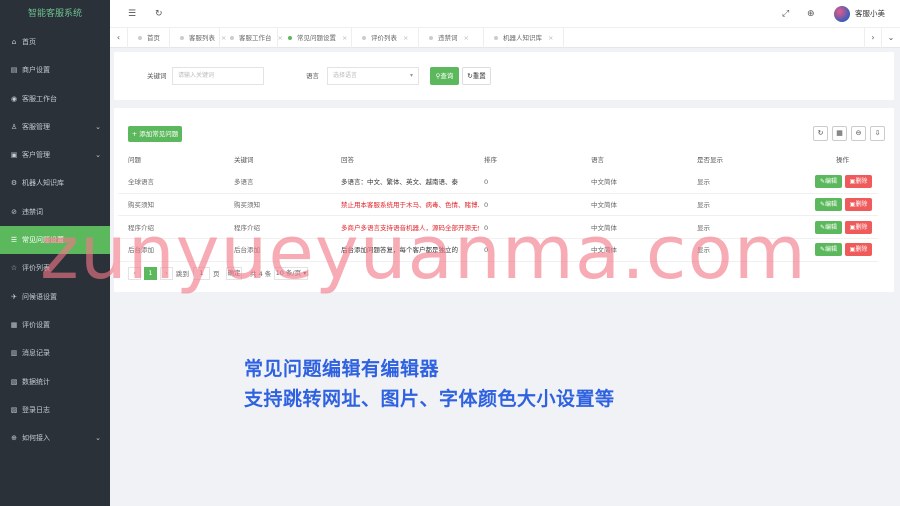 The image size is (900, 506). Describe the element at coordinates (36, 353) in the screenshot. I see `sidebar-item-label: 消息记录` at that location.